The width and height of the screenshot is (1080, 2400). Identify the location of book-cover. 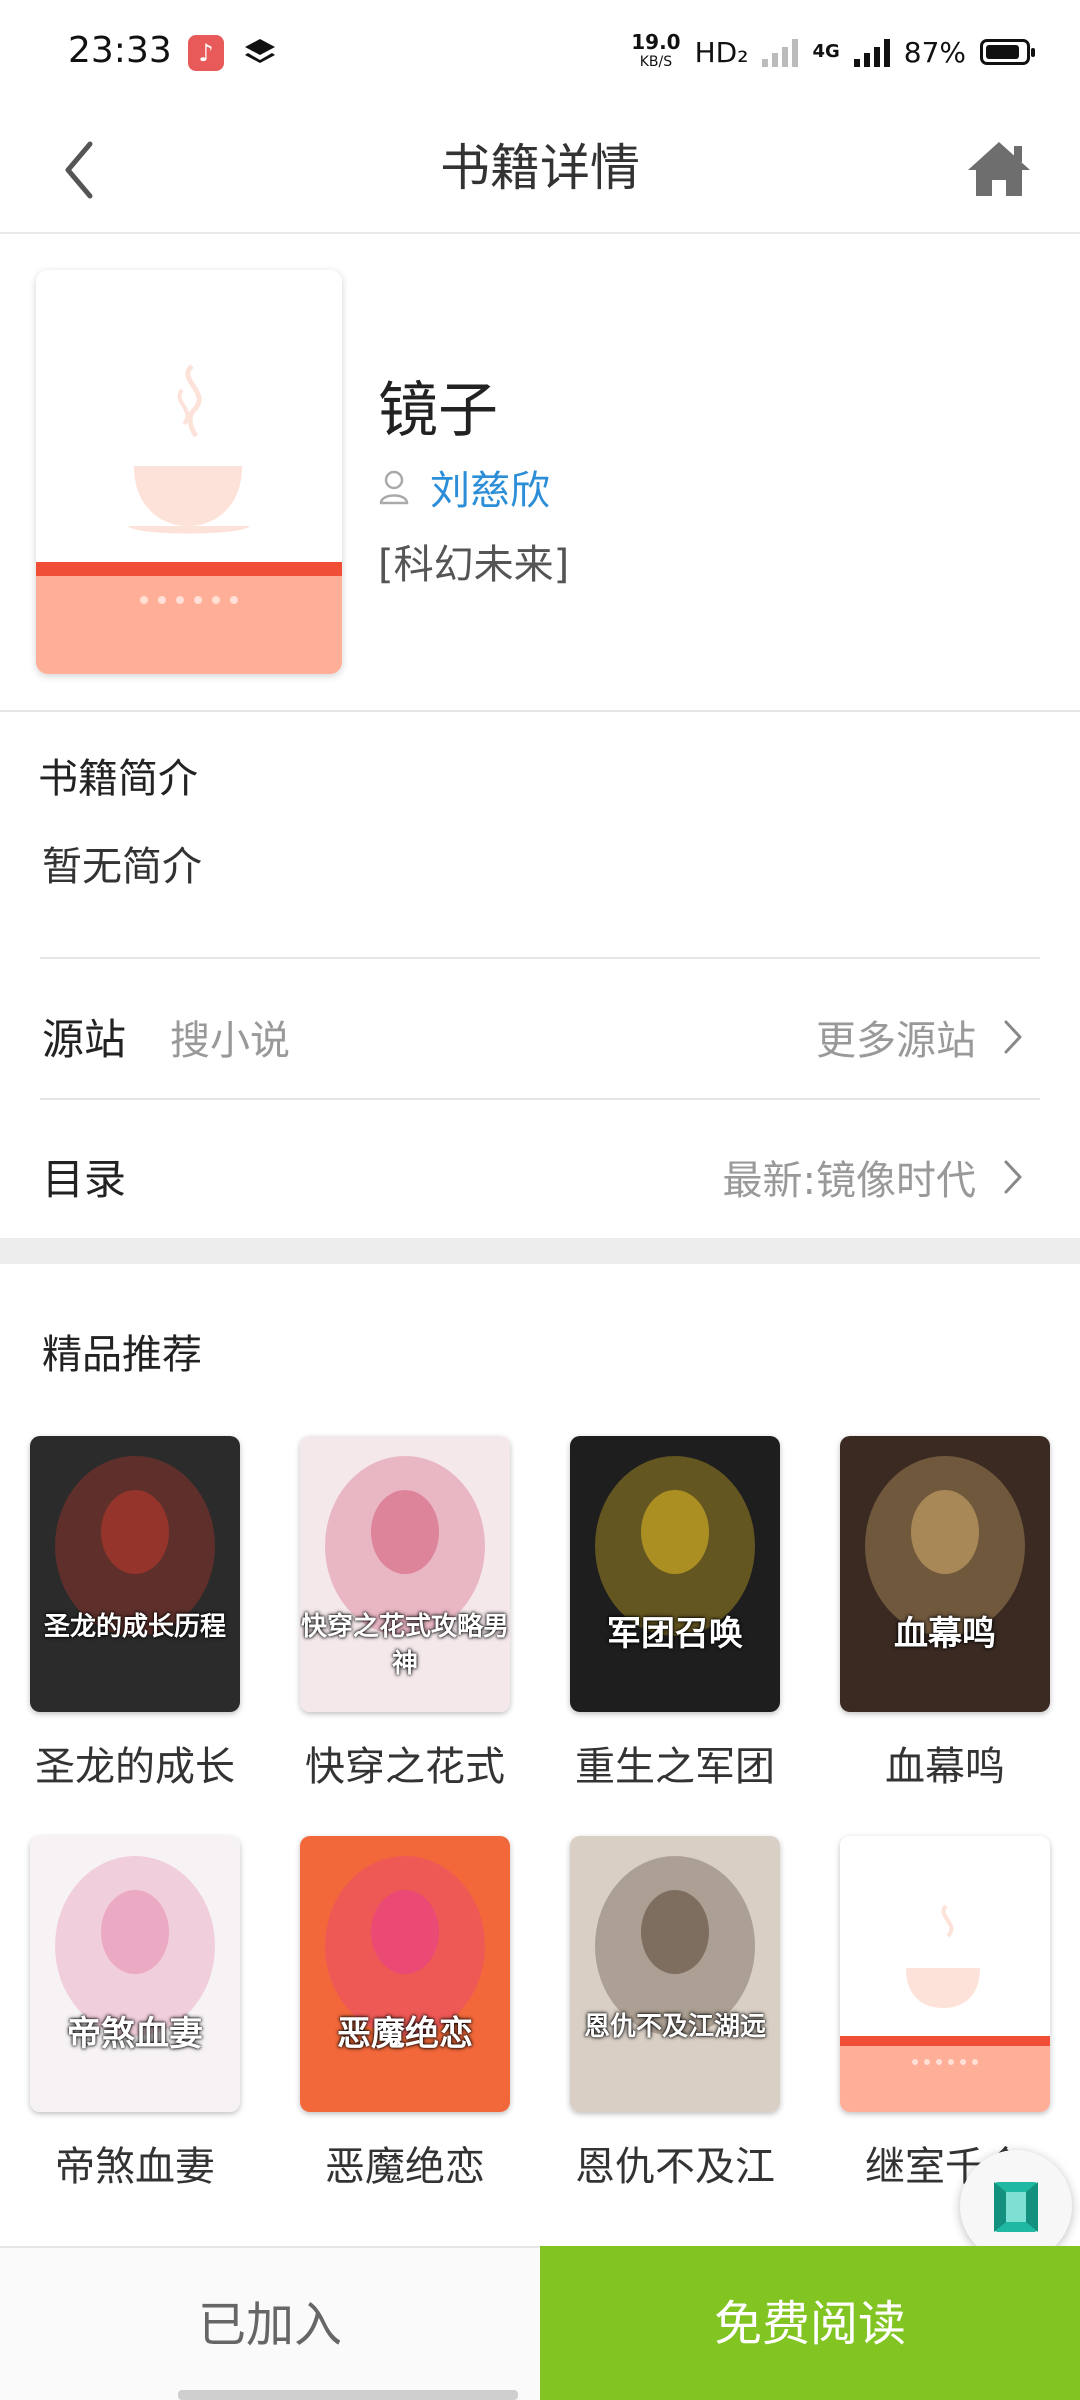
(189, 472).